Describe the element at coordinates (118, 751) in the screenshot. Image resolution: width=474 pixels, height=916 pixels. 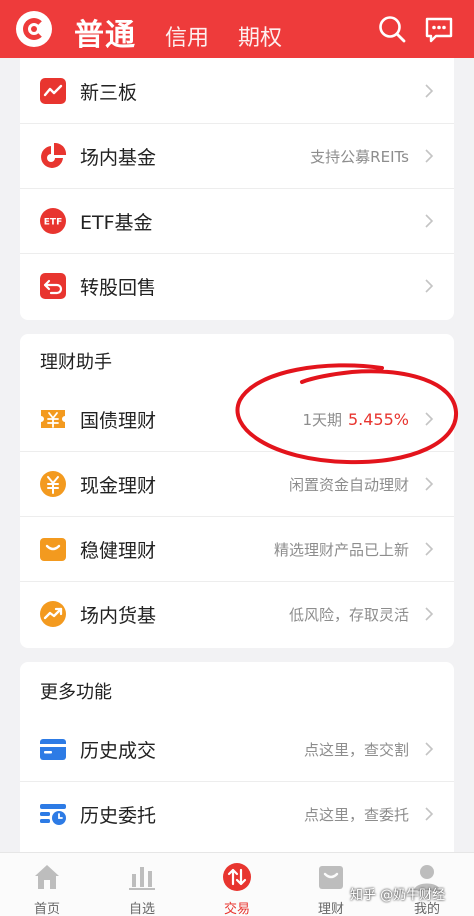
I see `menu-item-label: 历史成交` at that location.